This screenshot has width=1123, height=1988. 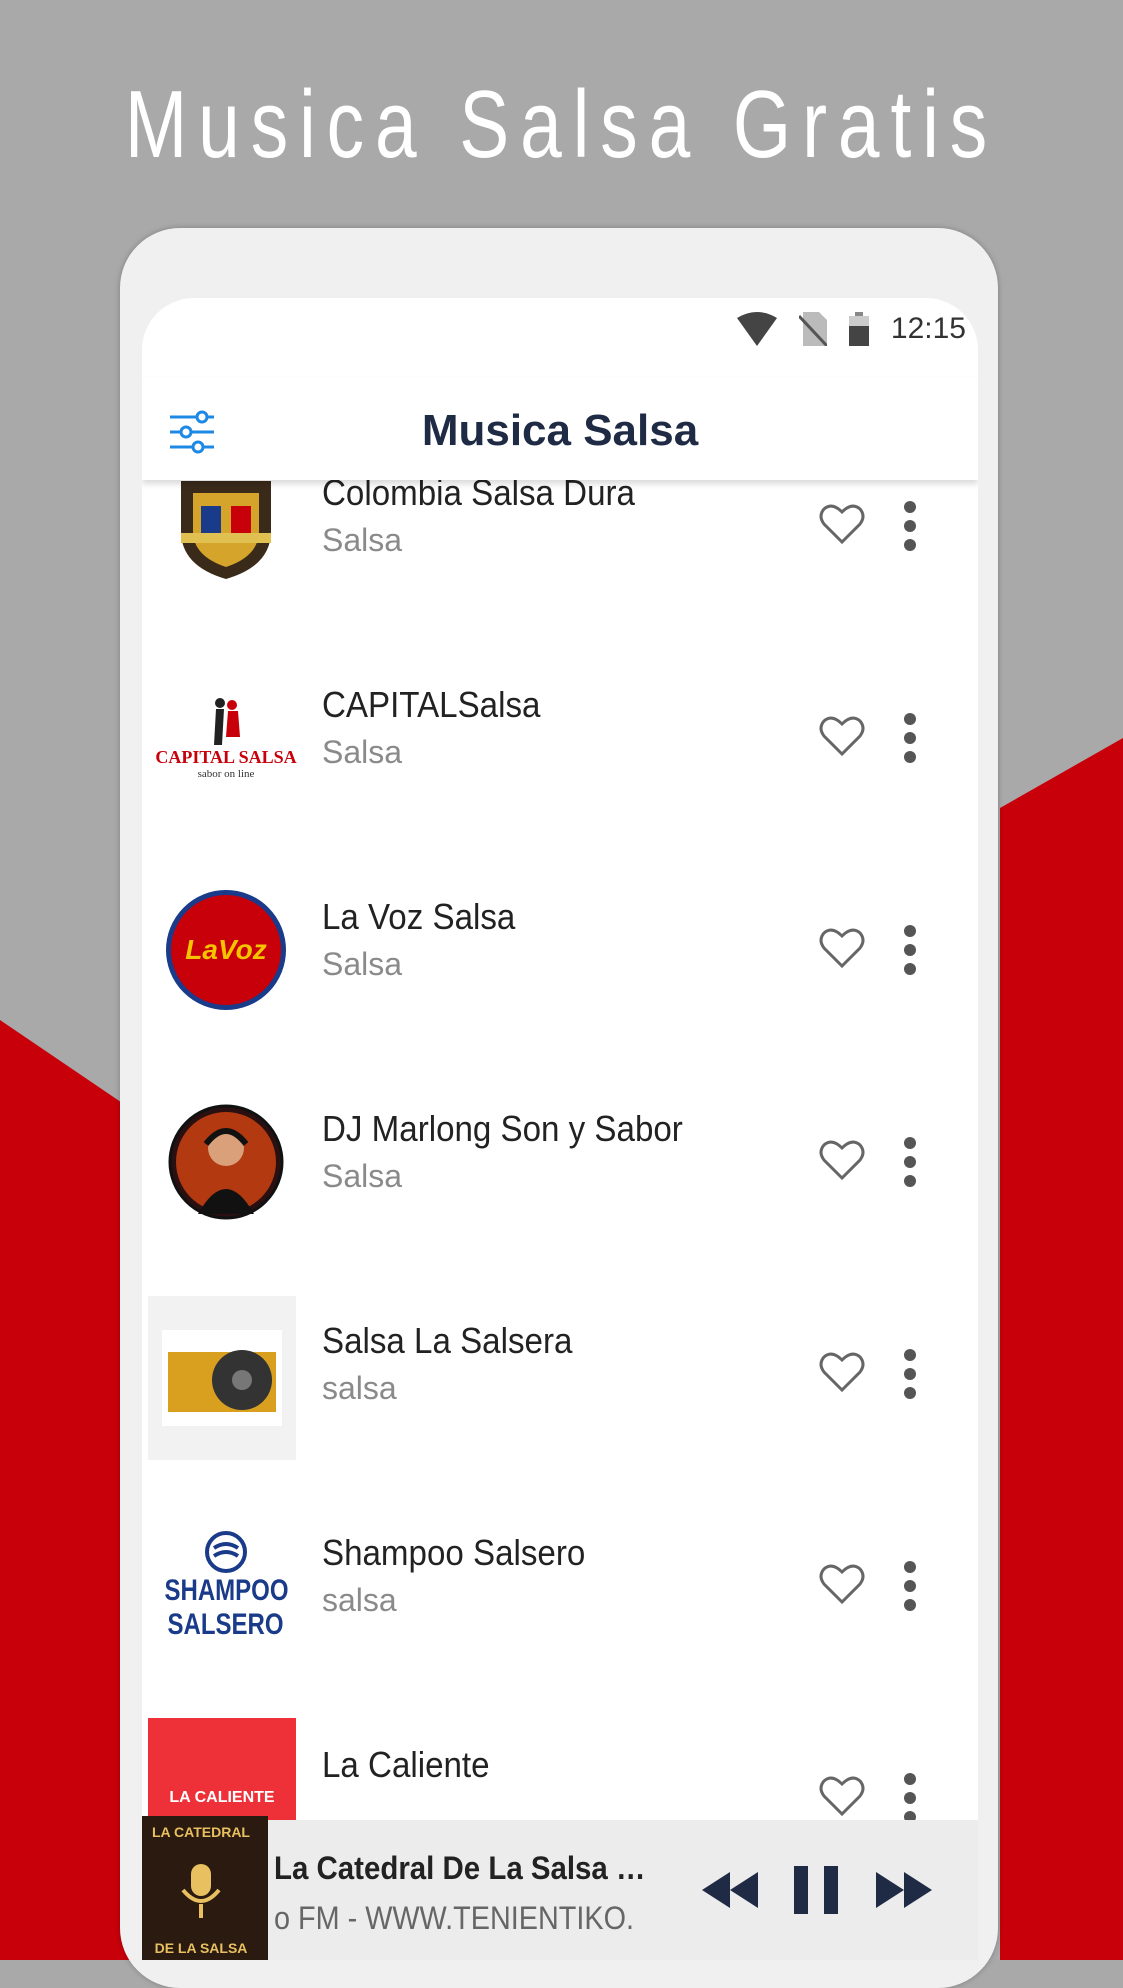 What do you see at coordinates (454, 1552) in the screenshot?
I see `station-name: Shampoo Salsero` at bounding box center [454, 1552].